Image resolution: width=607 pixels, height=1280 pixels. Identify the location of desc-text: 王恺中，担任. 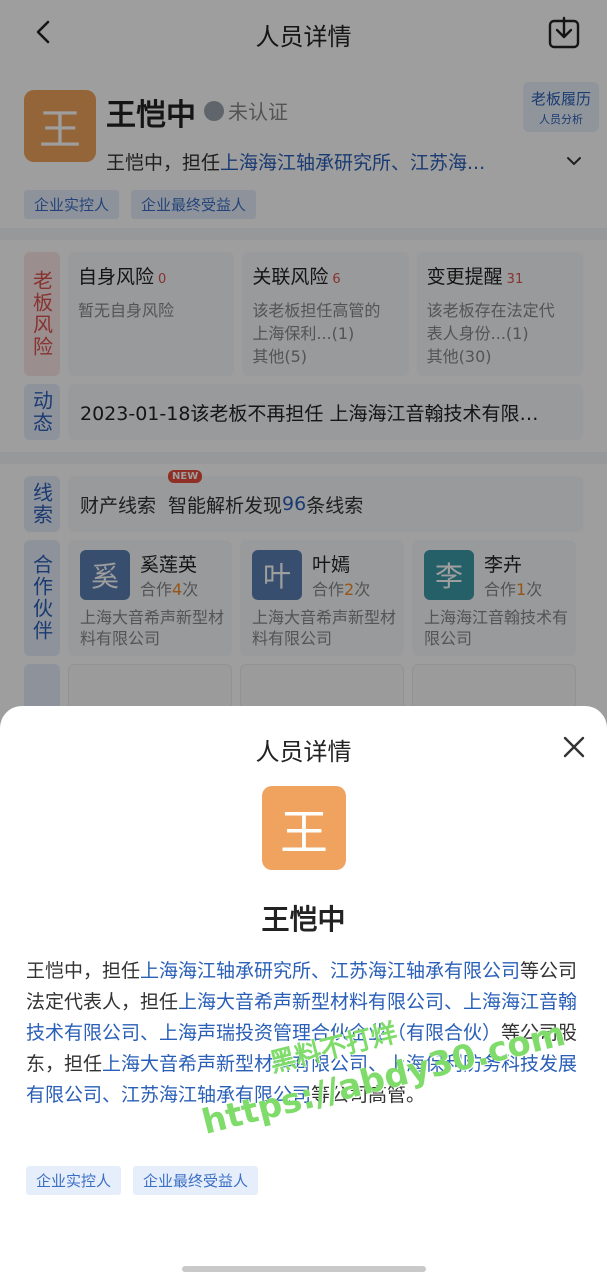
(83, 971).